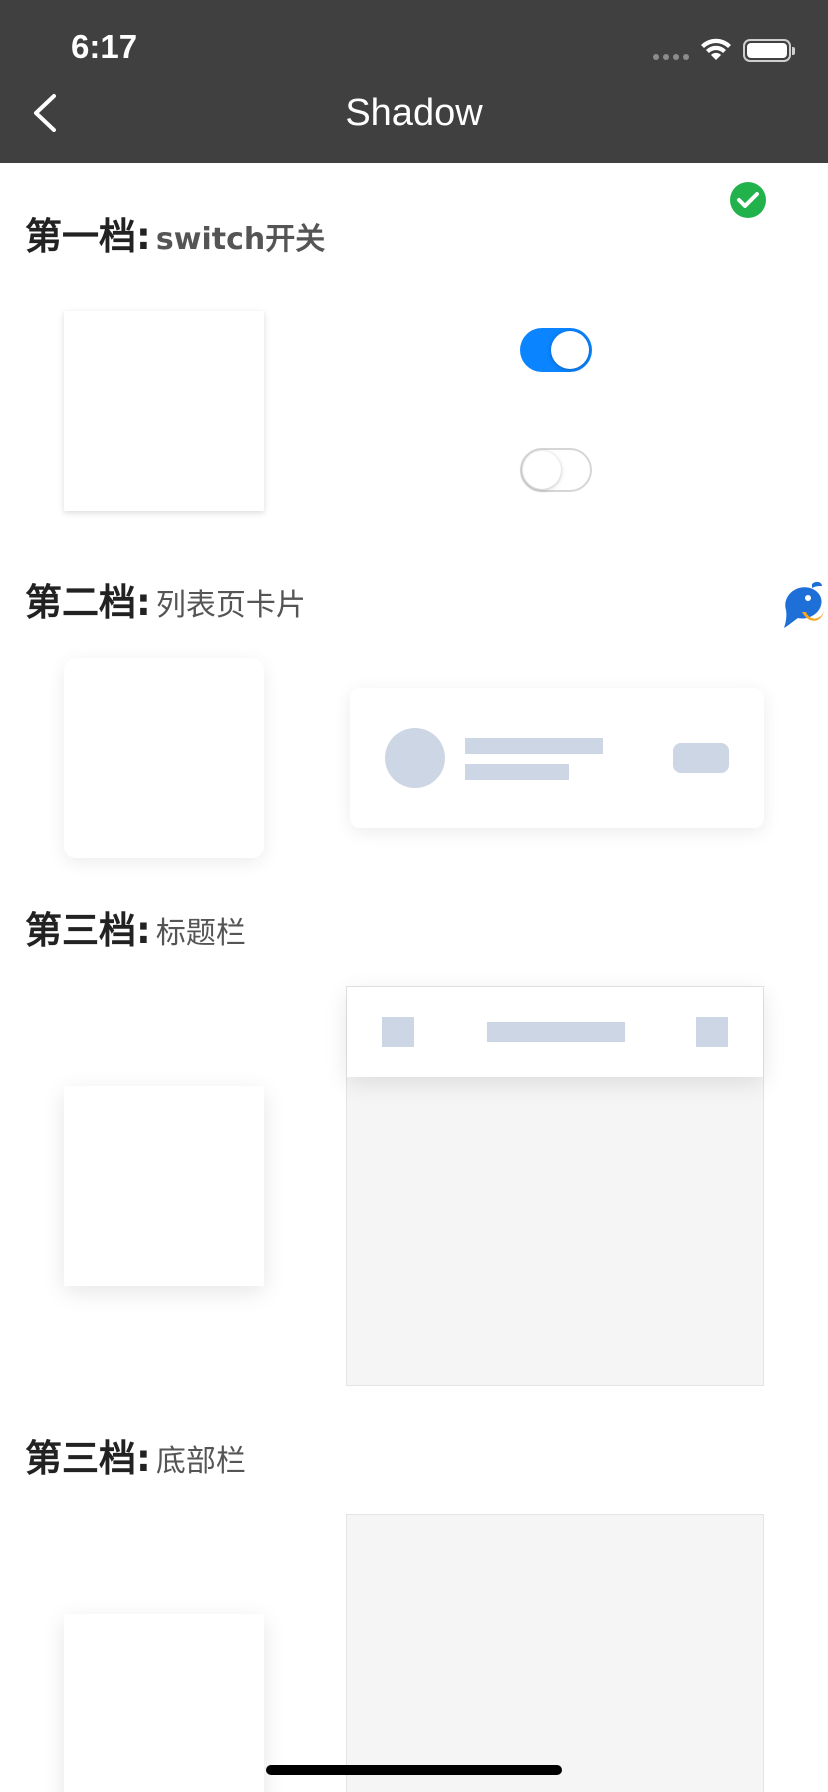 The height and width of the screenshot is (1792, 828). I want to click on section-desc: 底部栏, so click(200, 1461).